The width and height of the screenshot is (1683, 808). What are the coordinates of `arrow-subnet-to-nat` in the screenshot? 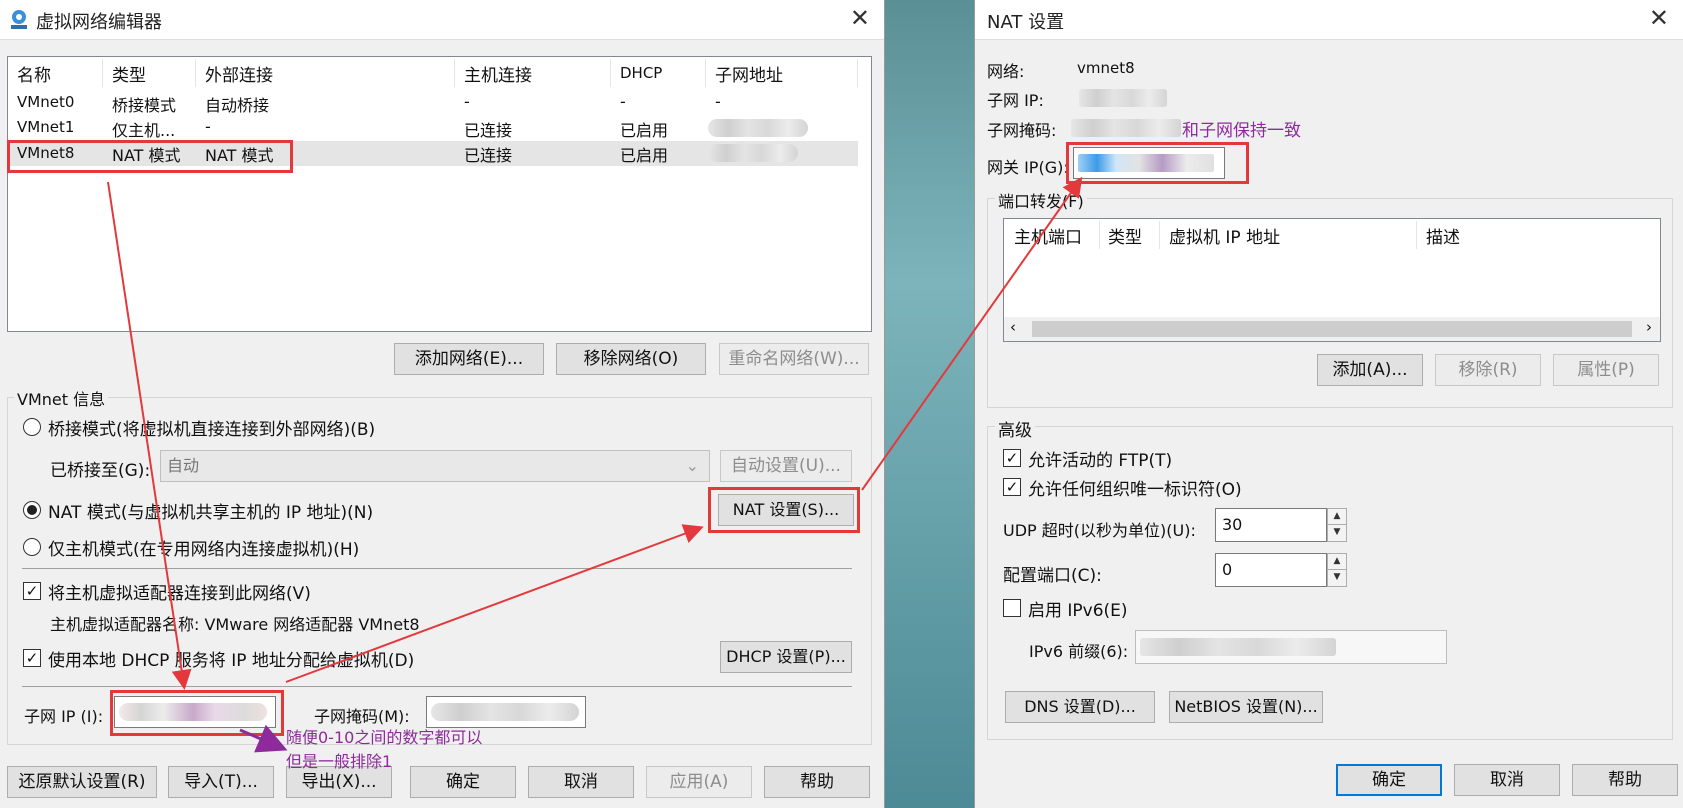 It's located at (494, 603).